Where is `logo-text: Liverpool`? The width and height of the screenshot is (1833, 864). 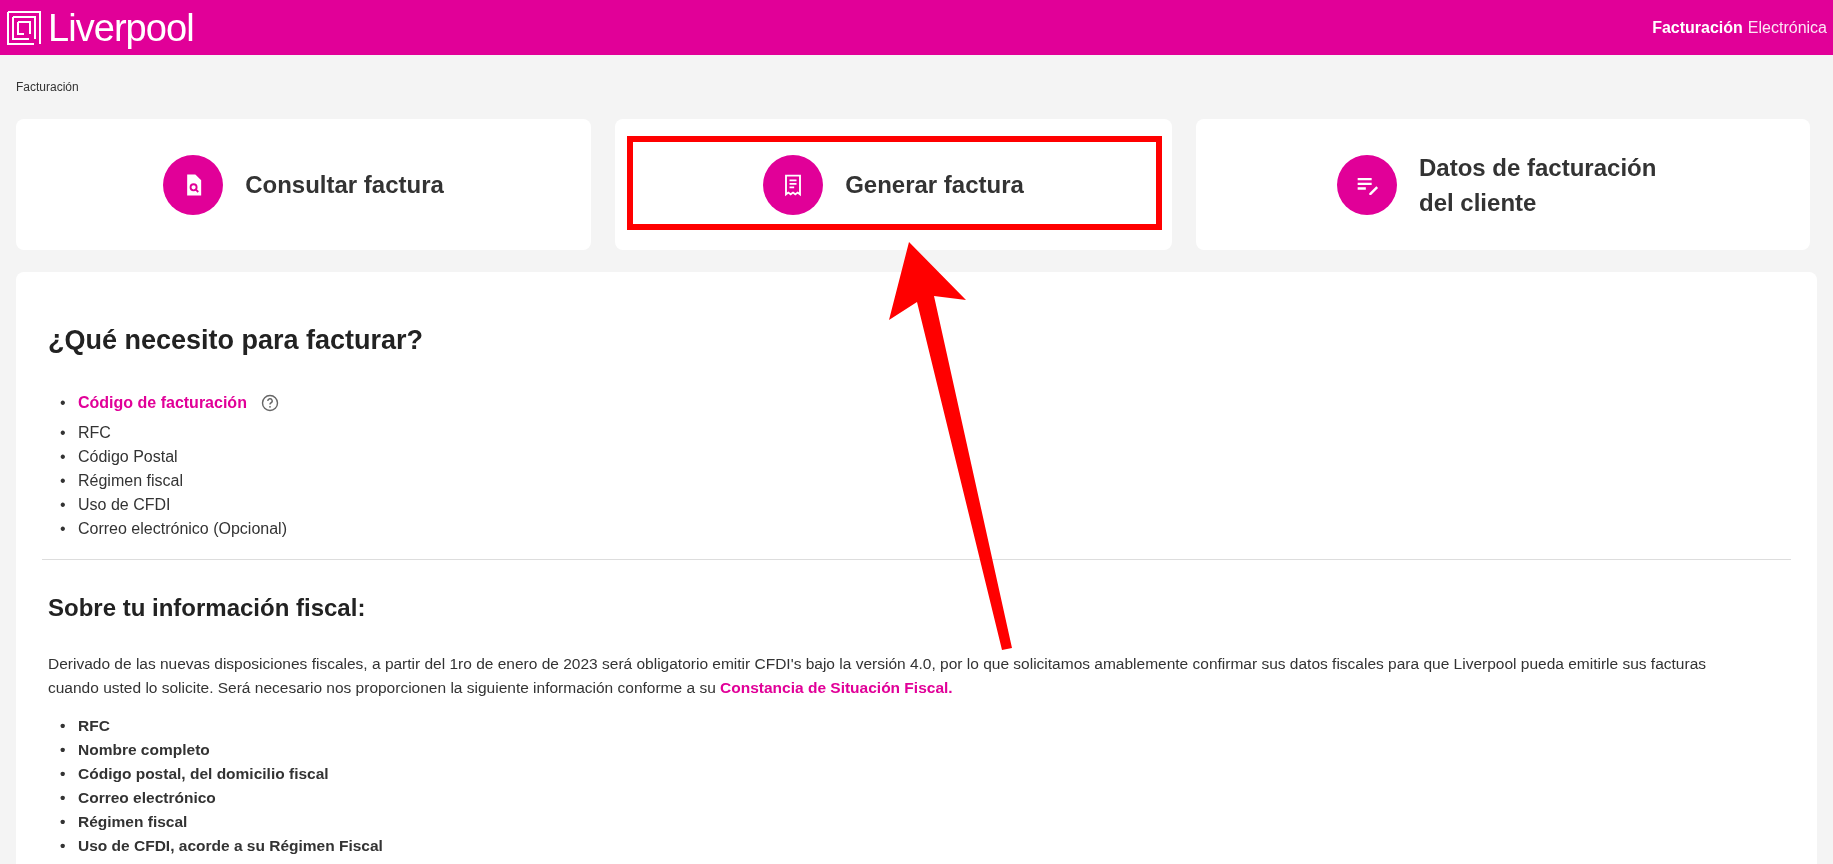
logo-text: Liverpool is located at coordinates (121, 27).